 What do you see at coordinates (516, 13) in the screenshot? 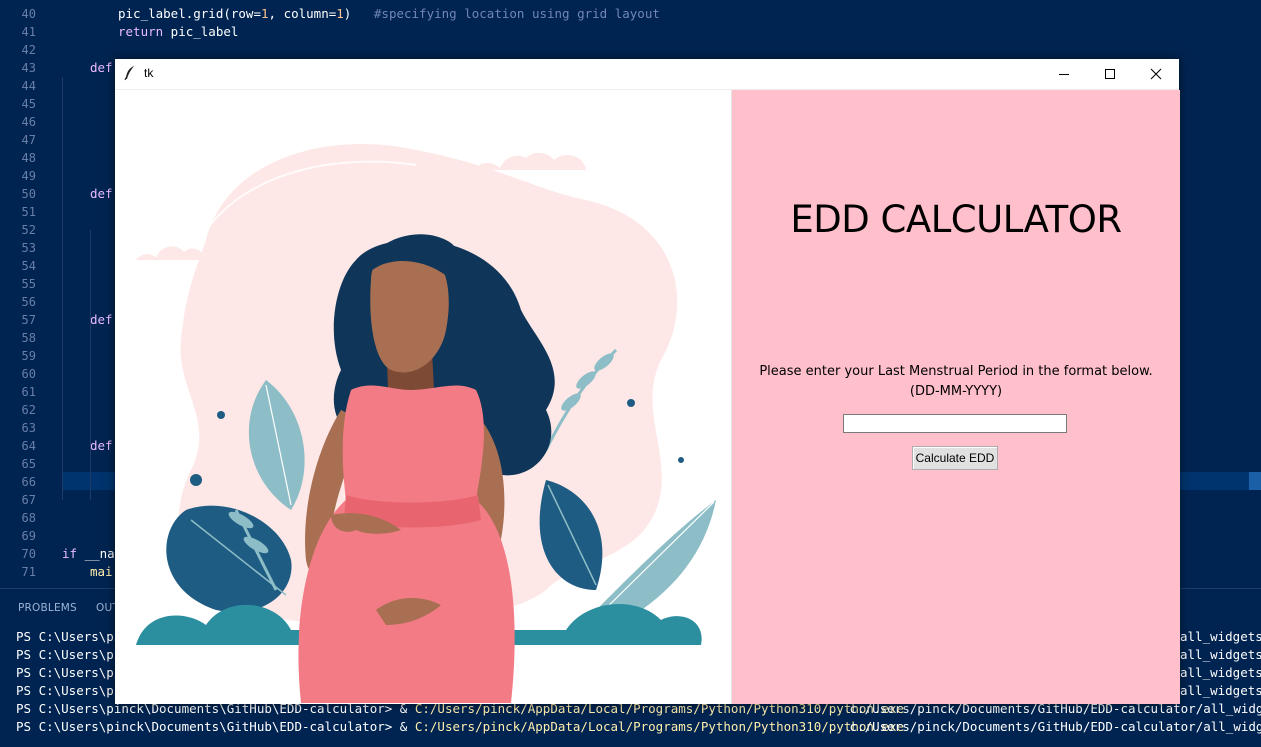
I see `code-token: #specifying location using grid layout` at bounding box center [516, 13].